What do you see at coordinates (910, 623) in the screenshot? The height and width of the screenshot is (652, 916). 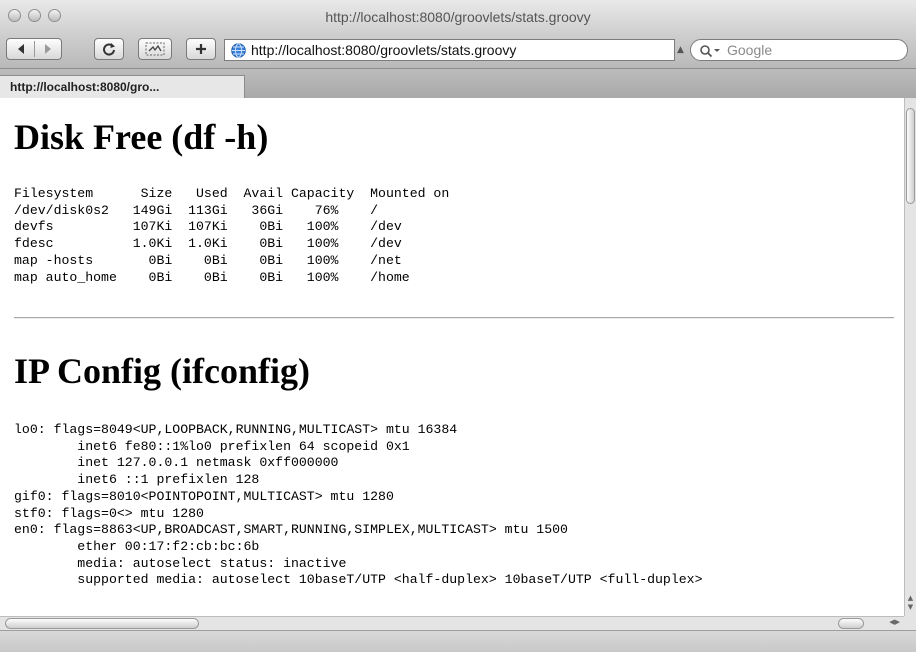 I see `scroll-corner` at bounding box center [910, 623].